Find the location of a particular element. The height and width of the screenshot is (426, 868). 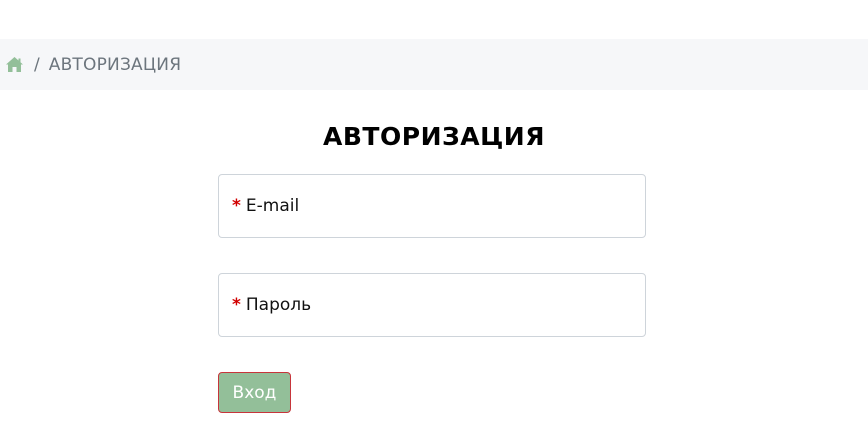

login-button: Вход is located at coordinates (254, 392).